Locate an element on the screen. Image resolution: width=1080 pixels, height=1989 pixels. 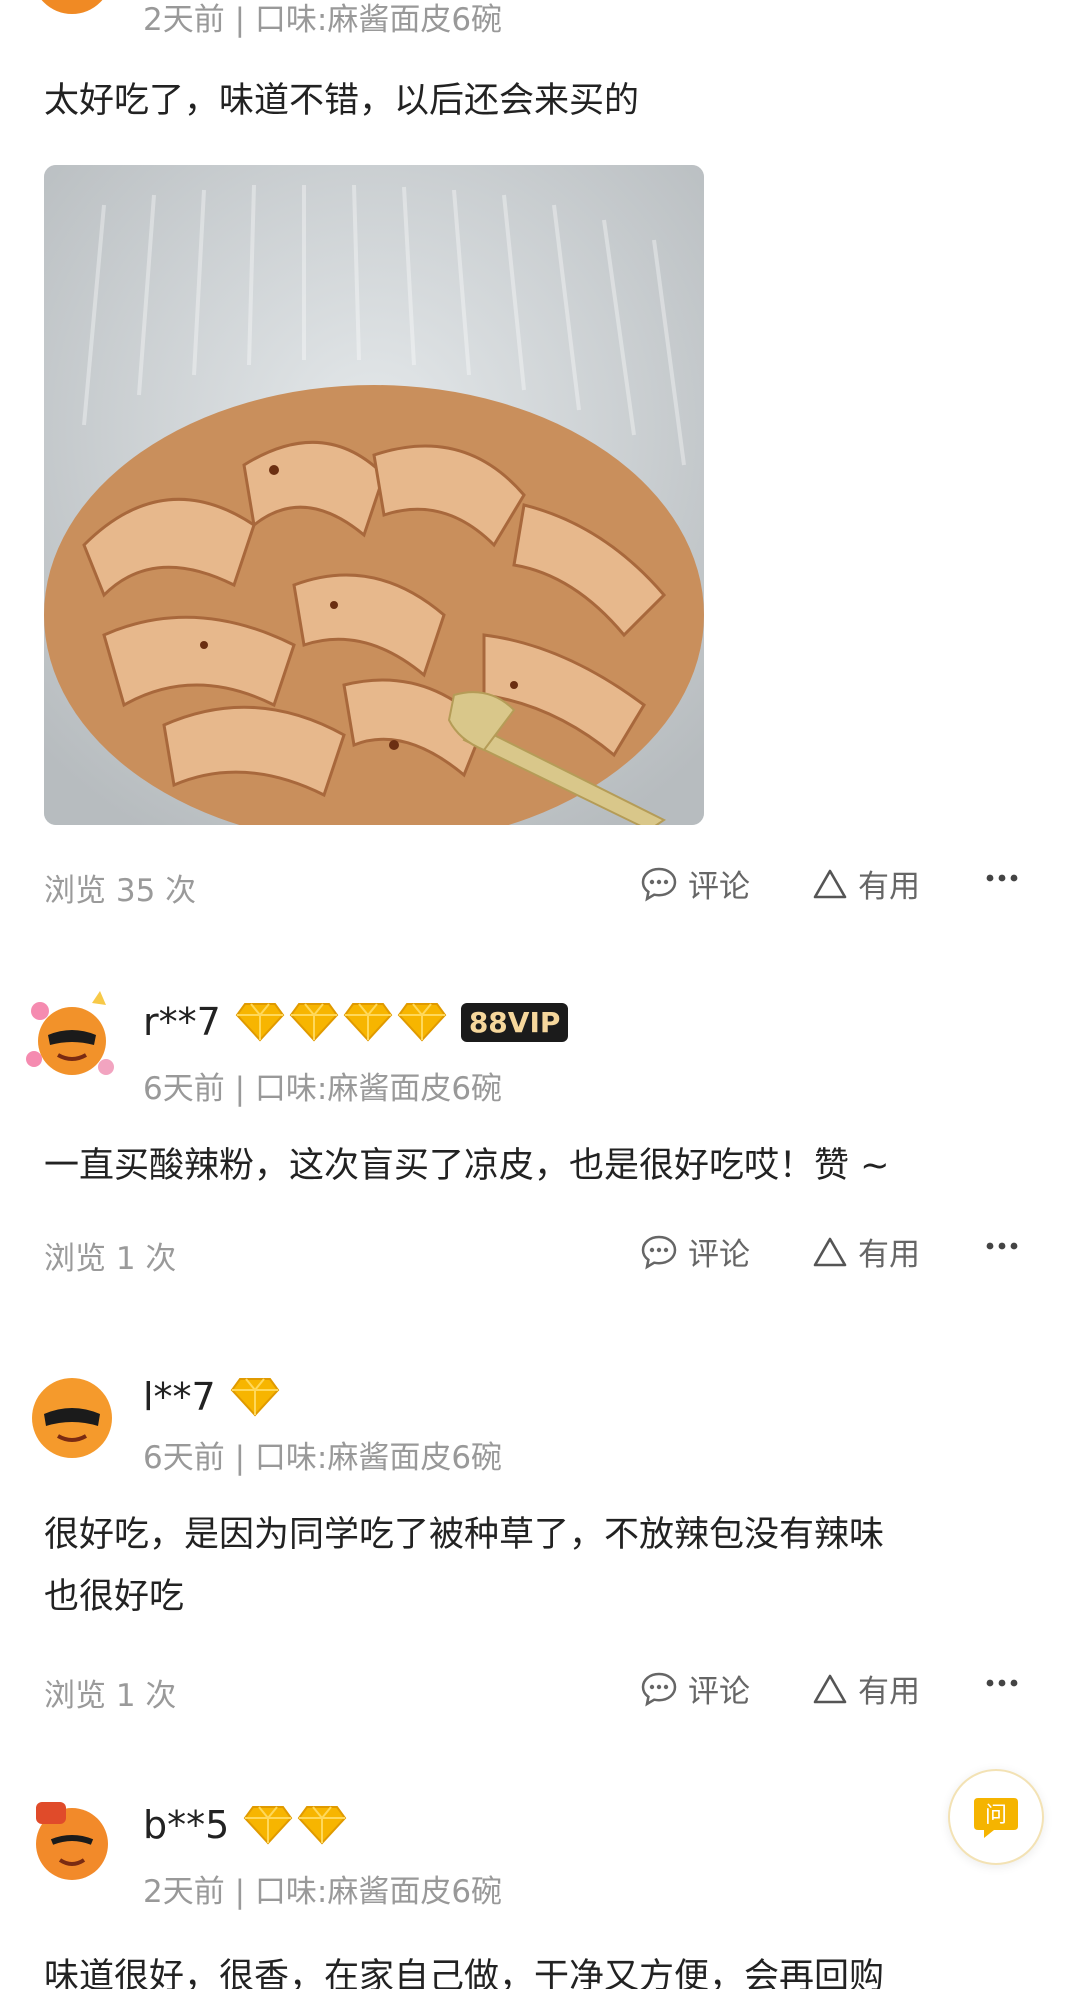
ask-label: 问 is located at coordinates (996, 1815).